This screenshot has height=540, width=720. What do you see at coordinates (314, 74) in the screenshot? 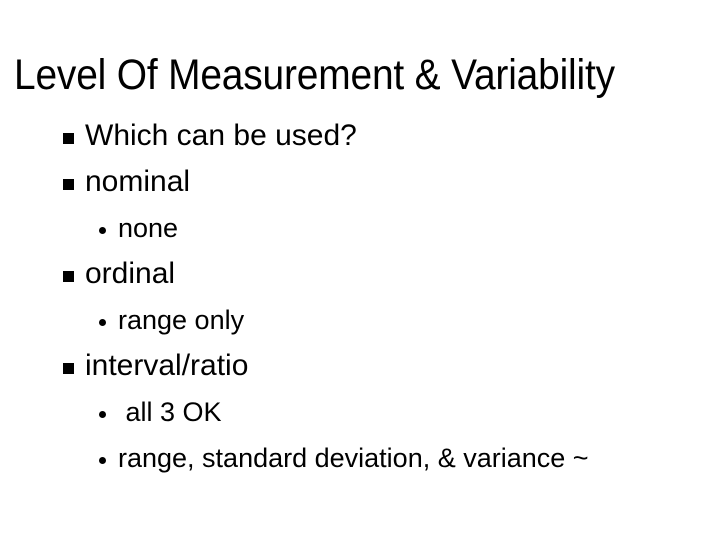
I see `page-title: Level Of Measurement & Variability` at bounding box center [314, 74].